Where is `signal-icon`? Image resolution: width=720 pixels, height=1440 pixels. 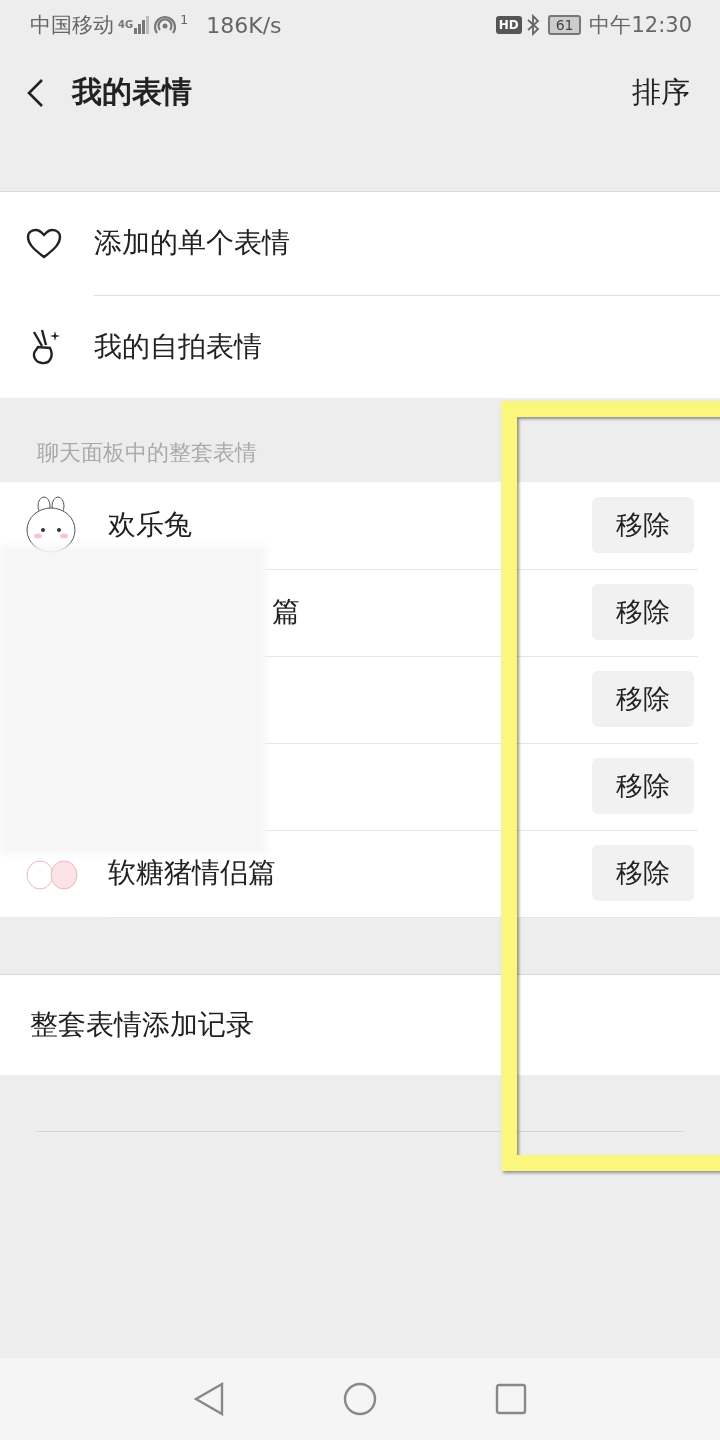 signal-icon is located at coordinates (142, 25).